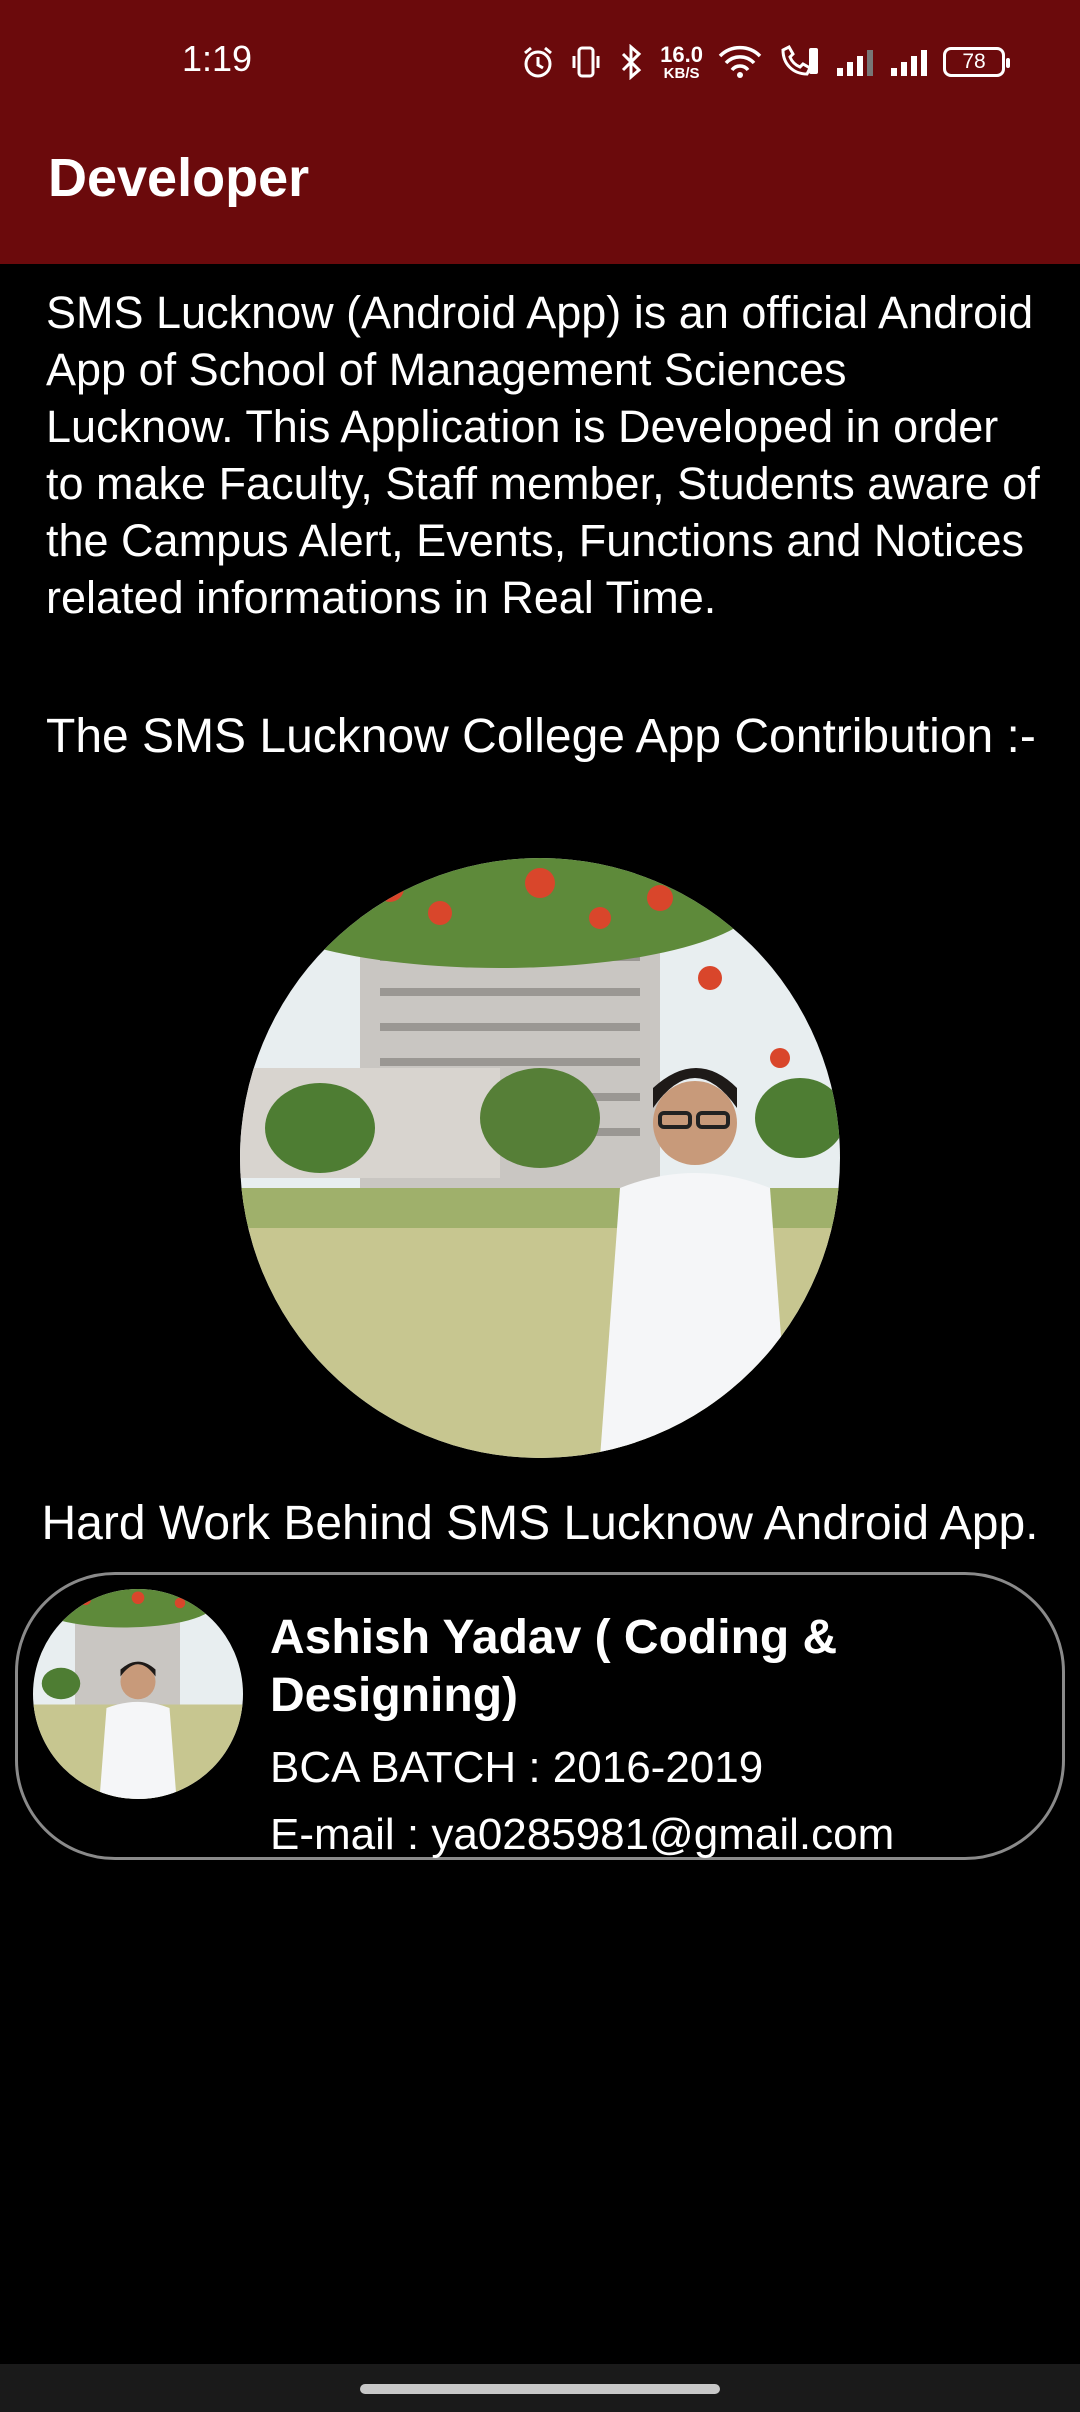  Describe the element at coordinates (554, 1666) in the screenshot. I see `developer-name: Ashish Yadav ( Coding & Designing)` at that location.